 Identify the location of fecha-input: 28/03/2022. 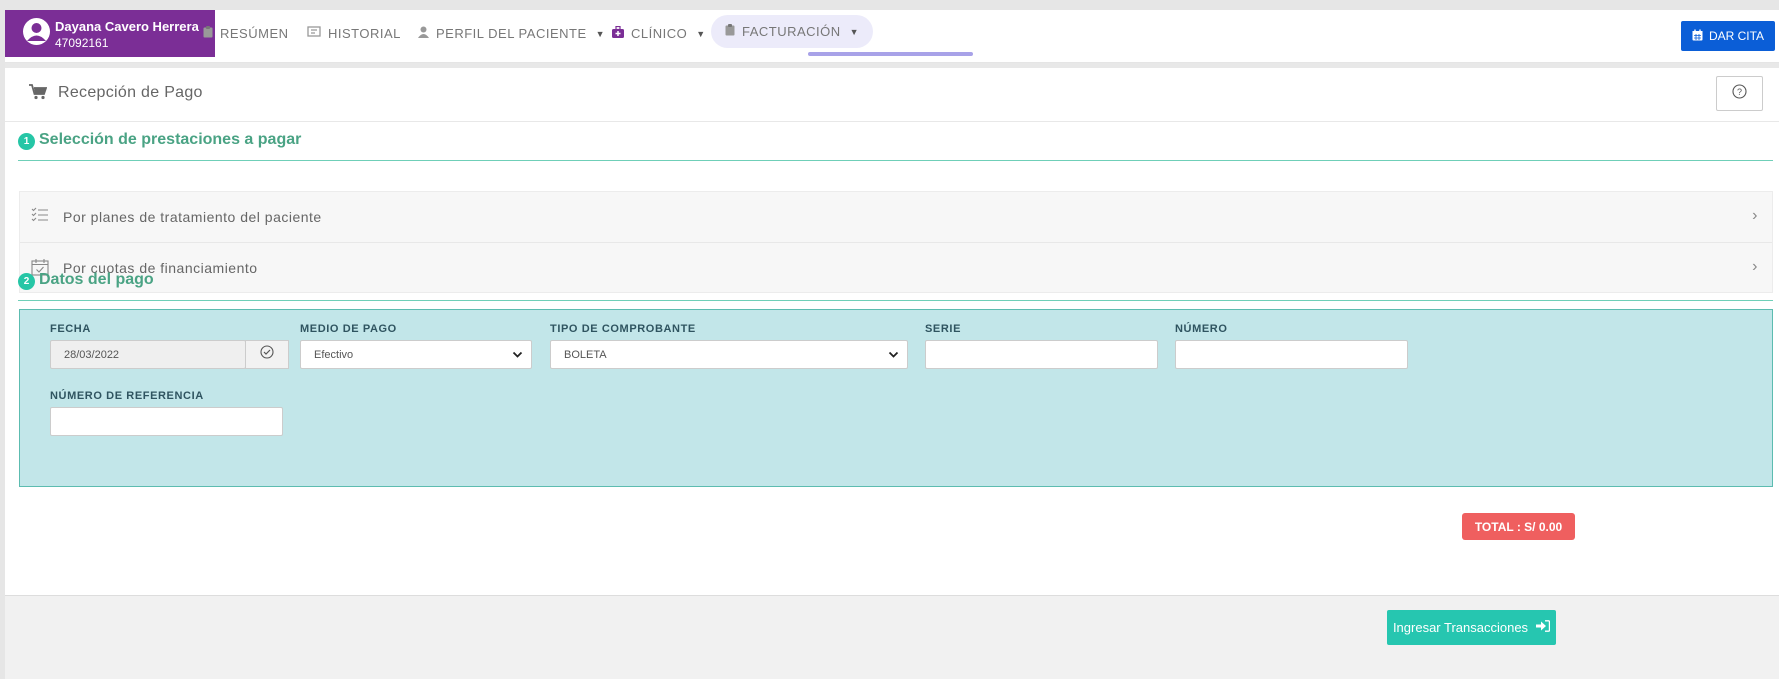
(148, 354).